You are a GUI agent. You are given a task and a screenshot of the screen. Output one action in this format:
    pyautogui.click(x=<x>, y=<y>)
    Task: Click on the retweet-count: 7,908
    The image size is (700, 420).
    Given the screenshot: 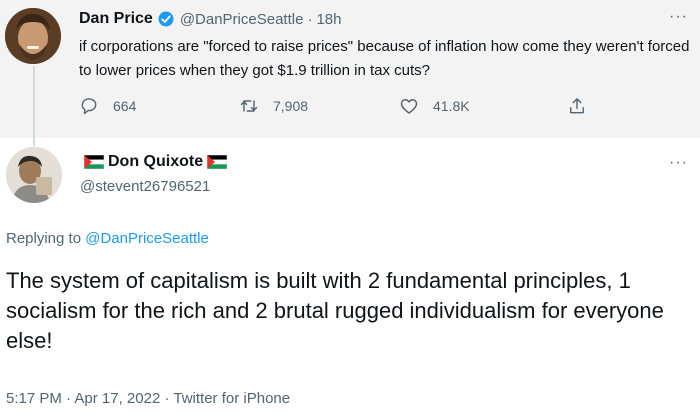 What is the action you would take?
    pyautogui.click(x=291, y=106)
    